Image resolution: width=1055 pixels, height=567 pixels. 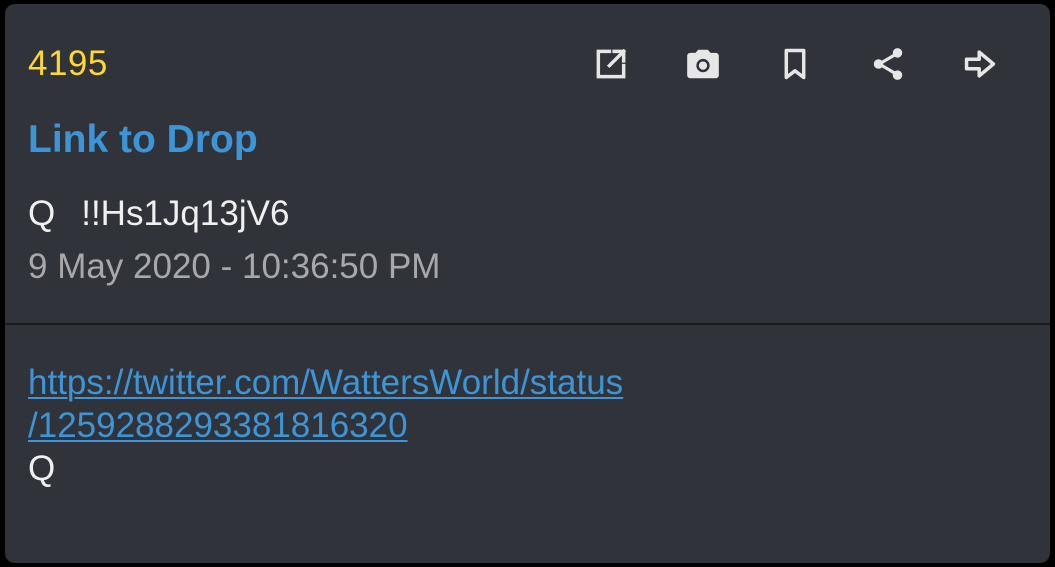 I want to click on share-button, so click(x=888, y=64).